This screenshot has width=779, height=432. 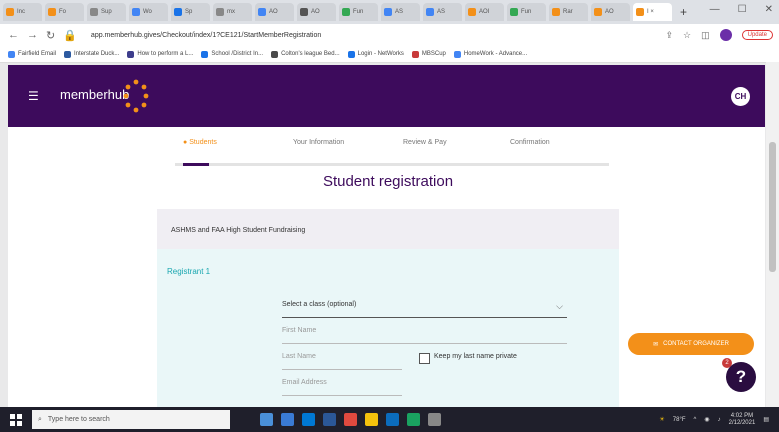 I want to click on browser-tab: Sp, so click(x=190, y=12).